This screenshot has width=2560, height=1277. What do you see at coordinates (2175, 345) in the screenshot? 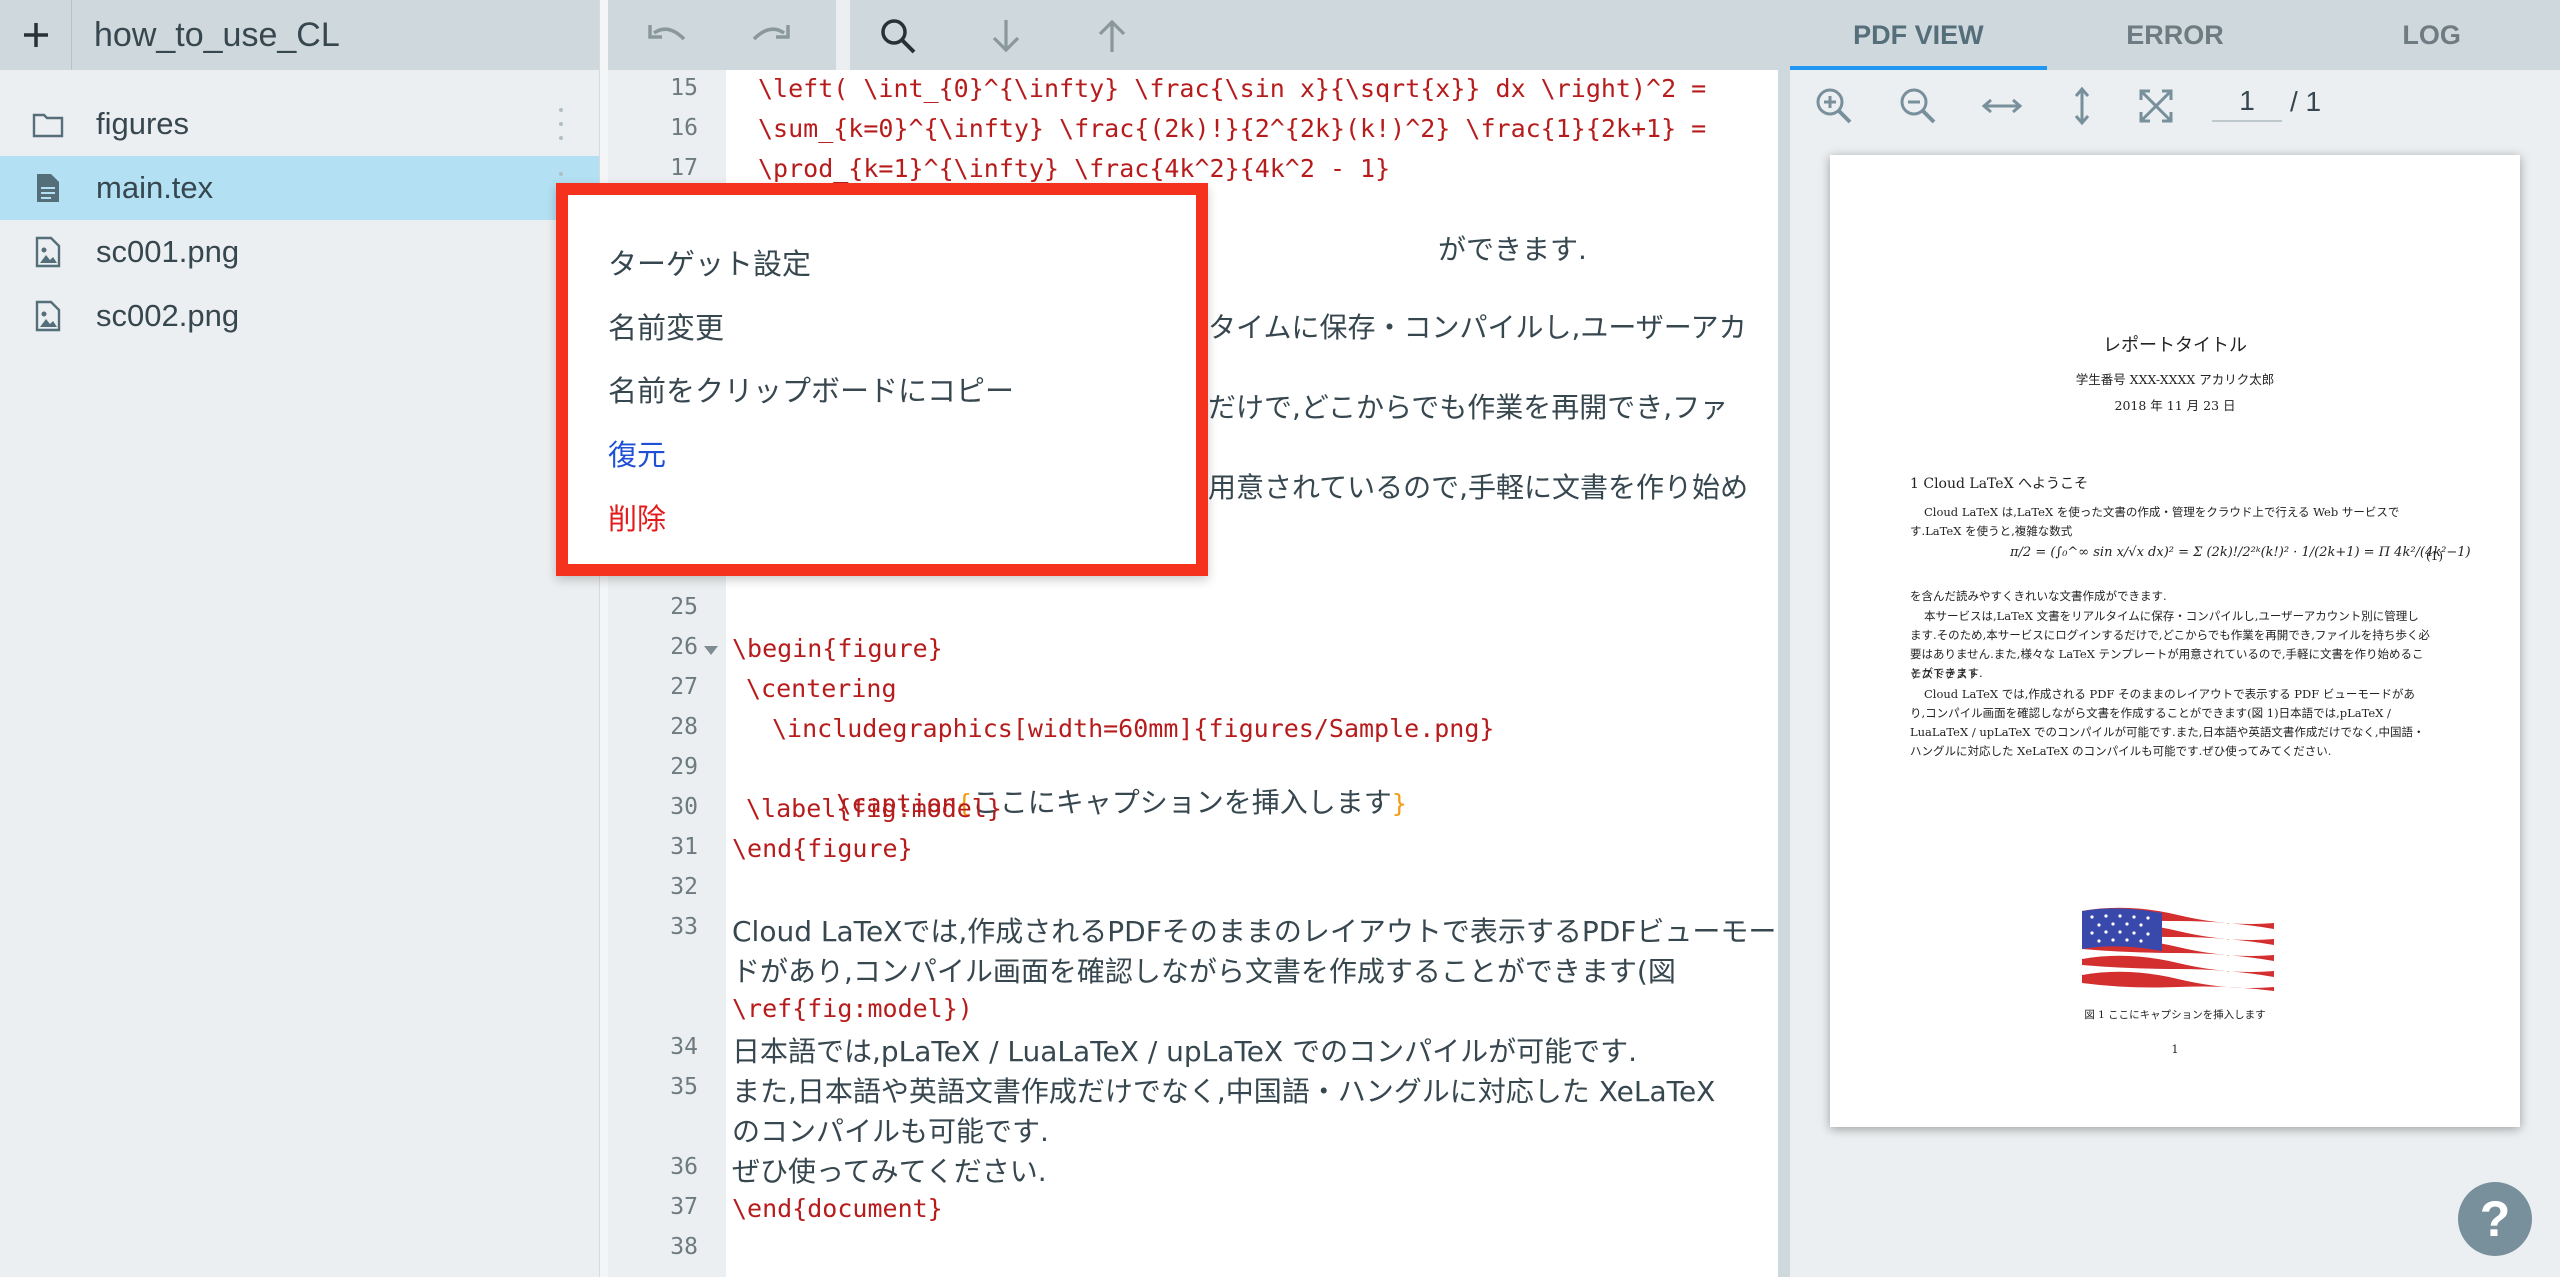
I see `pdf-title: レポートタイトル` at bounding box center [2175, 345].